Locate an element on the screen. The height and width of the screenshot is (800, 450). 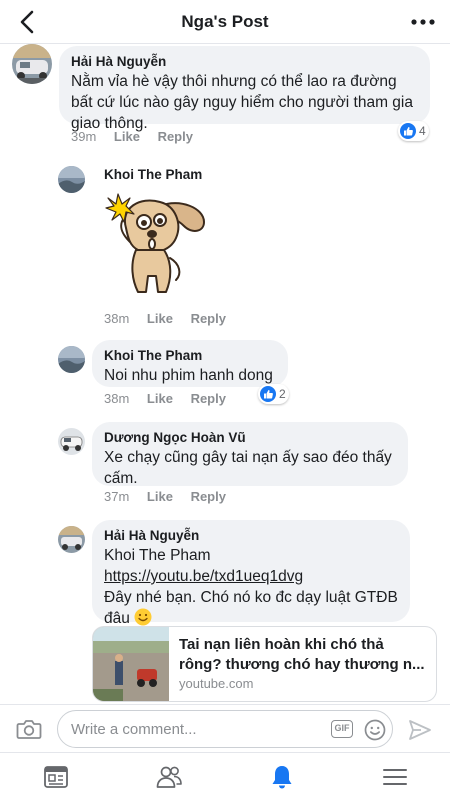
reaction-count: 2 is located at coordinates (273, 394).